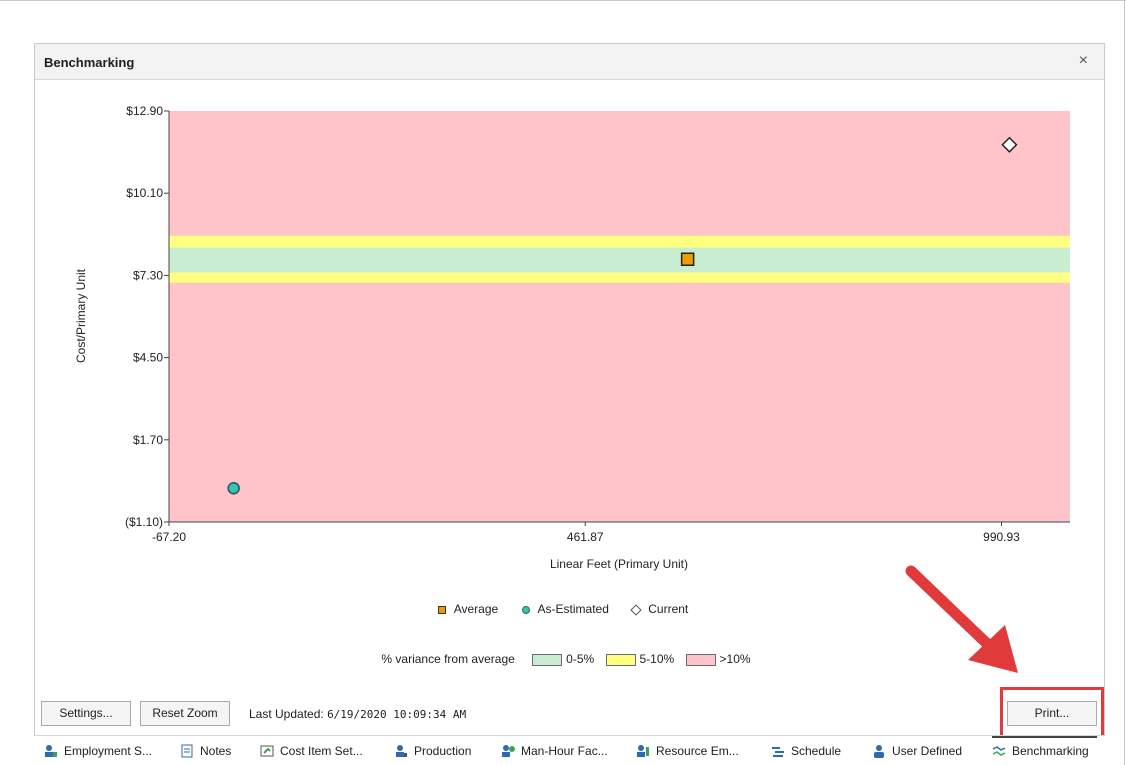 Image resolution: width=1126 pixels, height=765 pixels. What do you see at coordinates (1044, 737) in the screenshot?
I see `active-tab-indicator` at bounding box center [1044, 737].